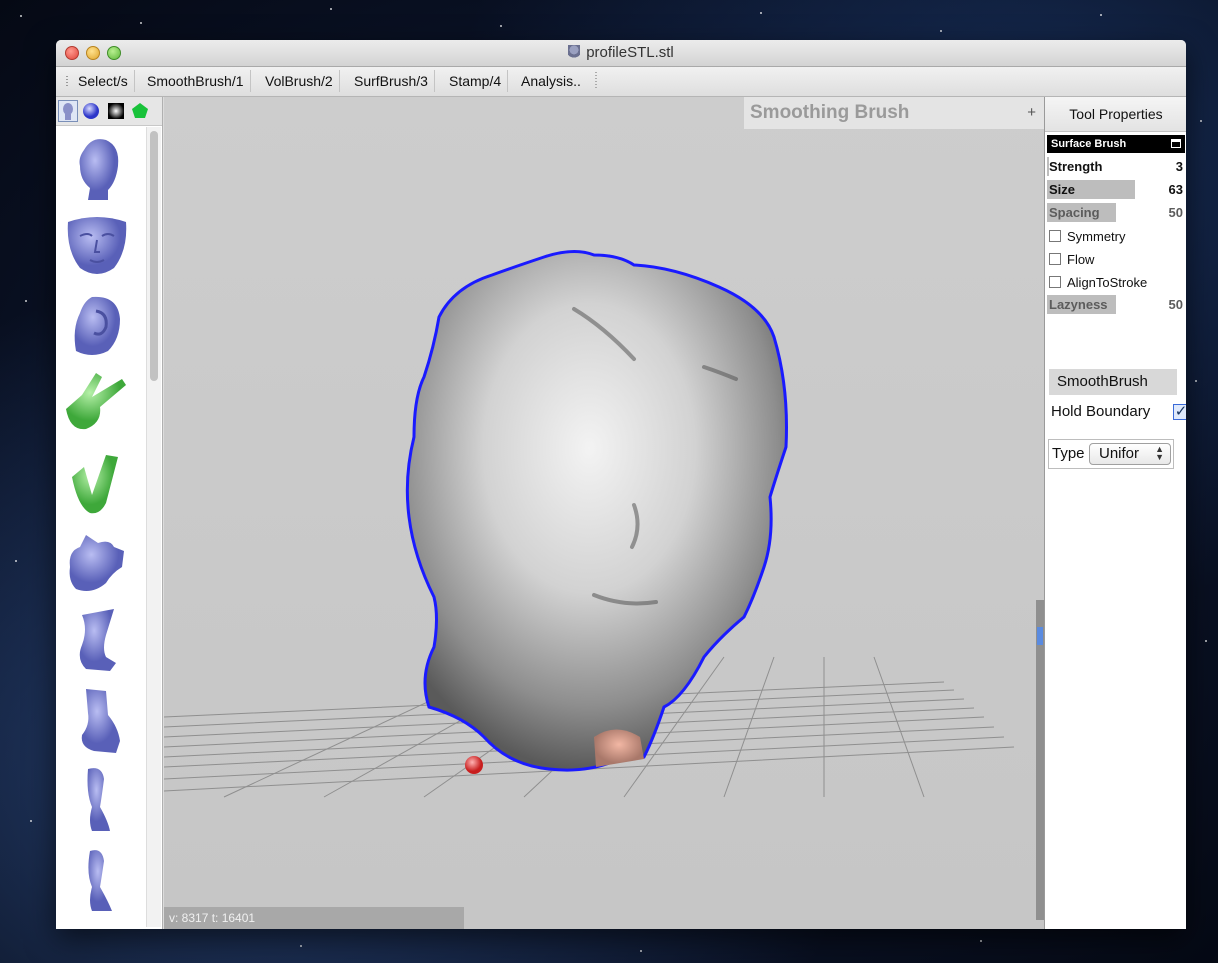 This screenshot has width=1218, height=963. I want to click on library-item-foot, so click(97, 800).